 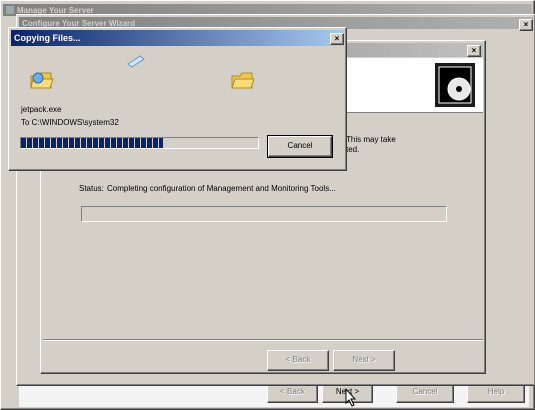 What do you see at coordinates (351, 397) in the screenshot?
I see `mouse-cursor-icon` at bounding box center [351, 397].